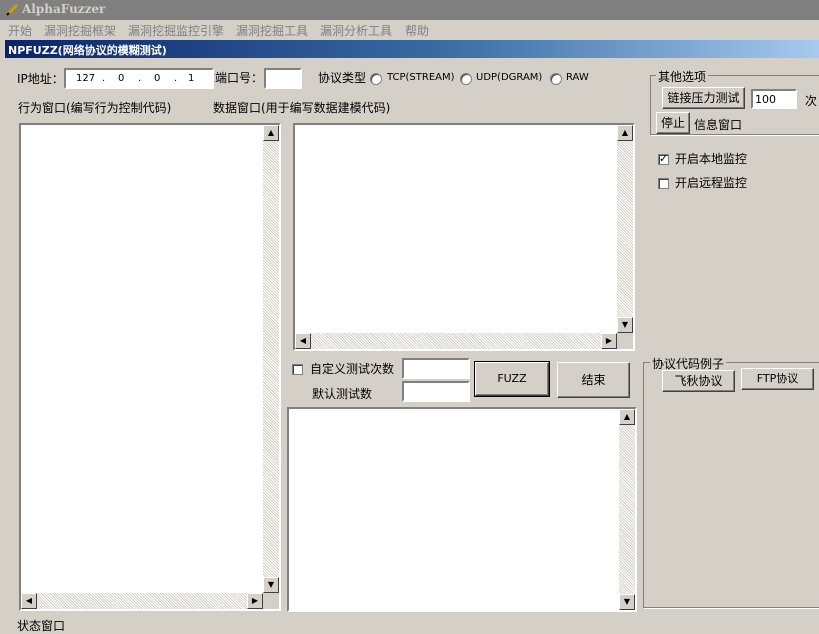  What do you see at coordinates (272, 30) in the screenshot?
I see `menu-fuzz-tools: 漏洞挖掘工具` at bounding box center [272, 30].